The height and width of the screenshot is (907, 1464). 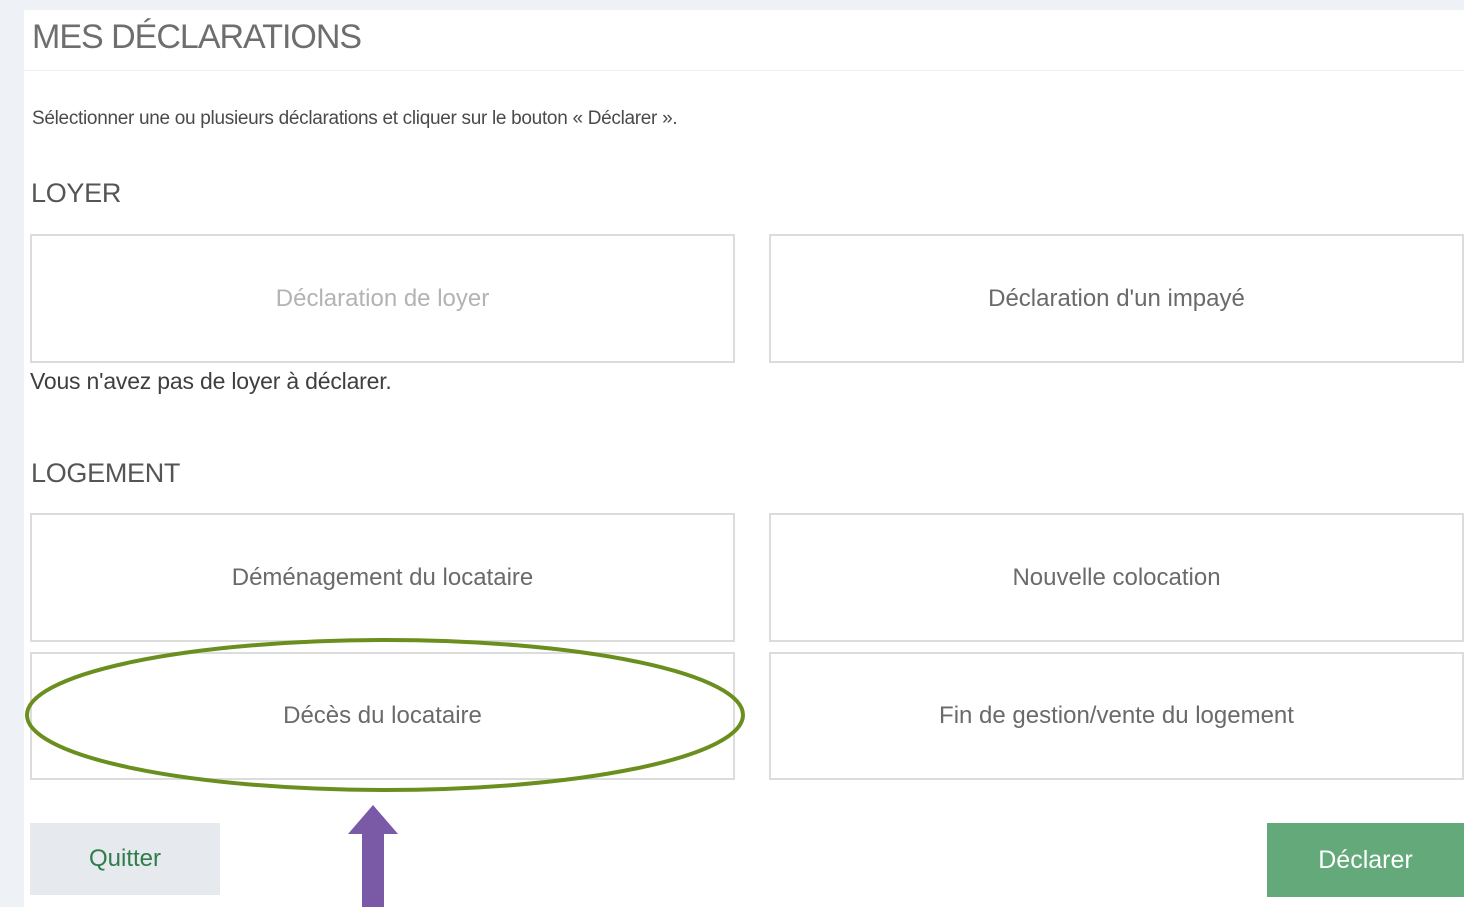 I want to click on card-nouvelle-colocation: Nouvelle colocation, so click(x=1116, y=577).